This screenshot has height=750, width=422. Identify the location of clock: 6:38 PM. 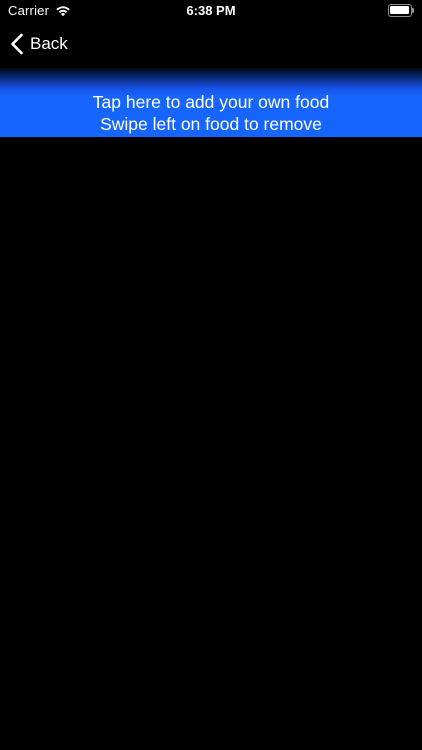
(211, 10).